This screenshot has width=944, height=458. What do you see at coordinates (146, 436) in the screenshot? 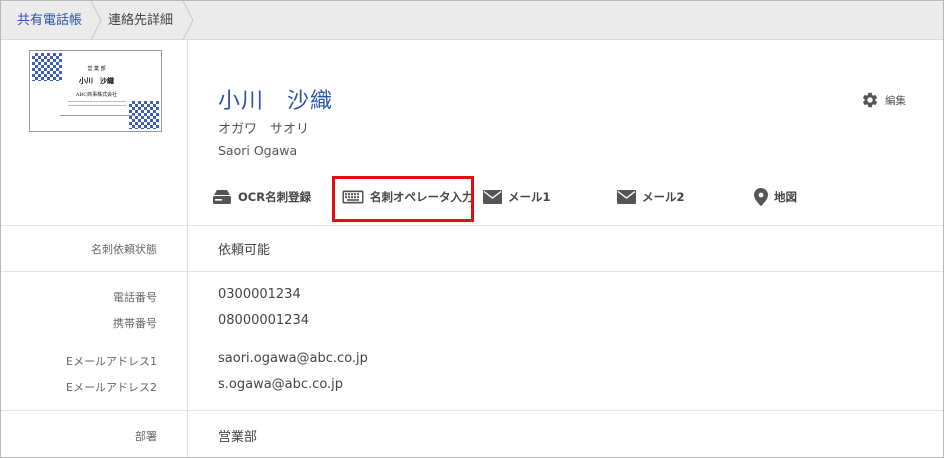
I see `department-label: 部署` at bounding box center [146, 436].